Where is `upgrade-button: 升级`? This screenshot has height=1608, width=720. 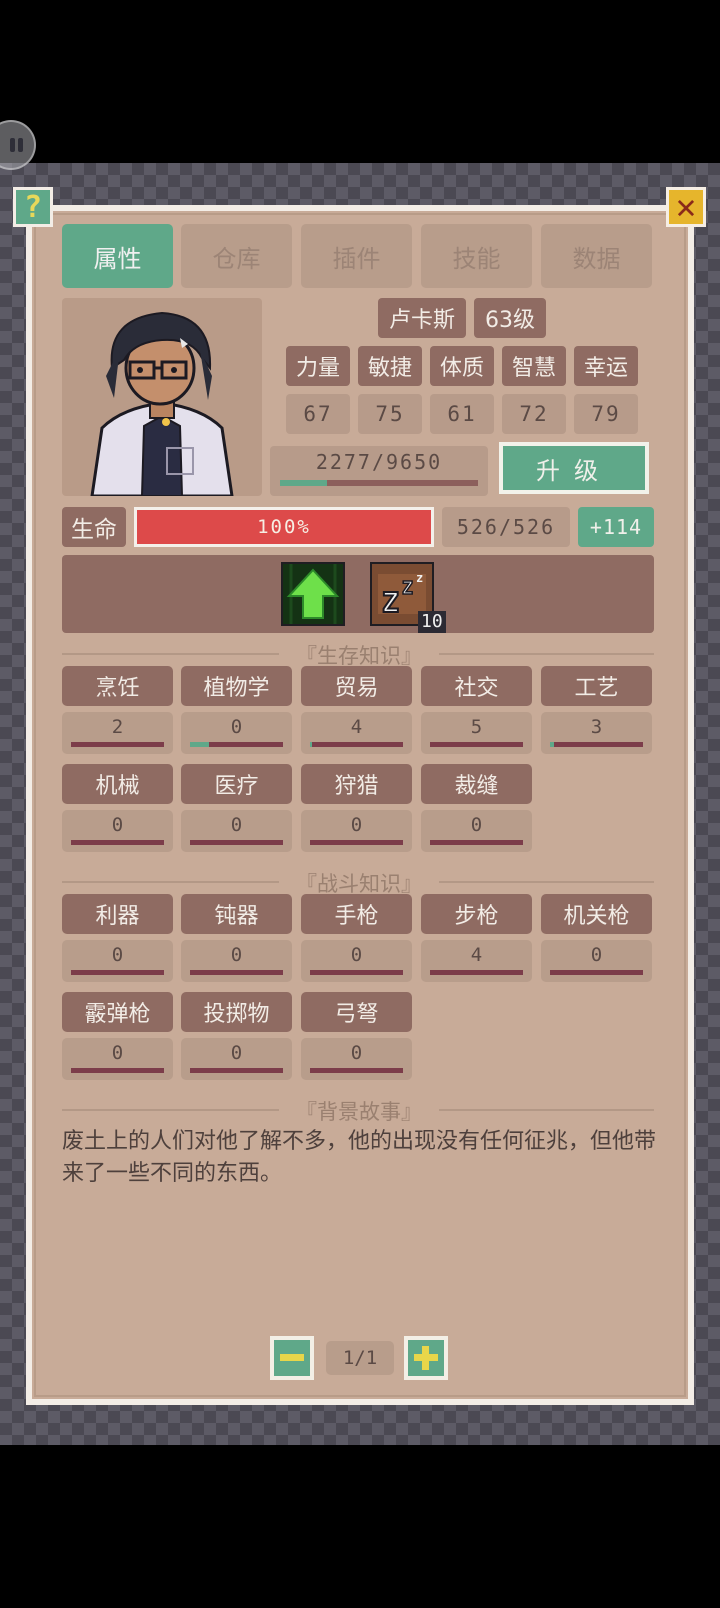 upgrade-button: 升级 is located at coordinates (574, 468).